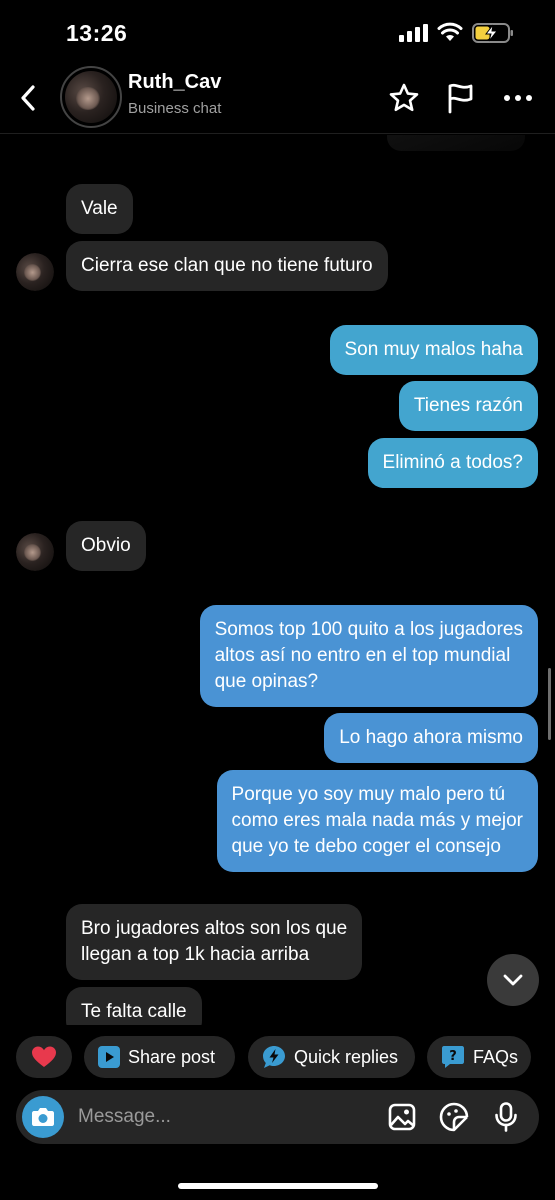  What do you see at coordinates (274, 1057) in the screenshot?
I see `lightning-chat-icon` at bounding box center [274, 1057].